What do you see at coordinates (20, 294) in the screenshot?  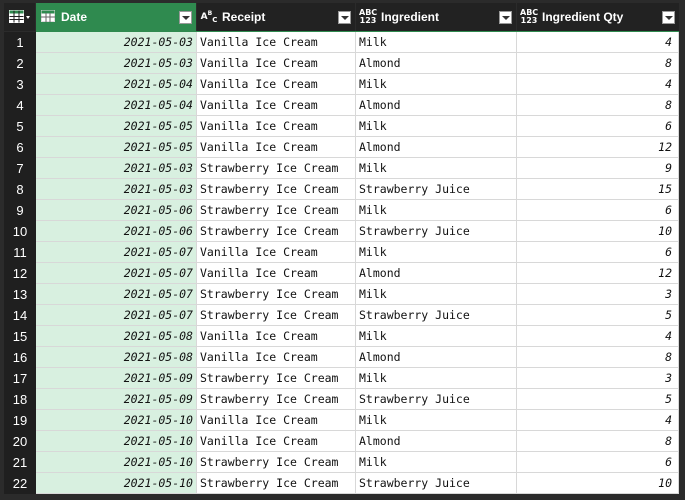 I see `row-number: 13` at bounding box center [20, 294].